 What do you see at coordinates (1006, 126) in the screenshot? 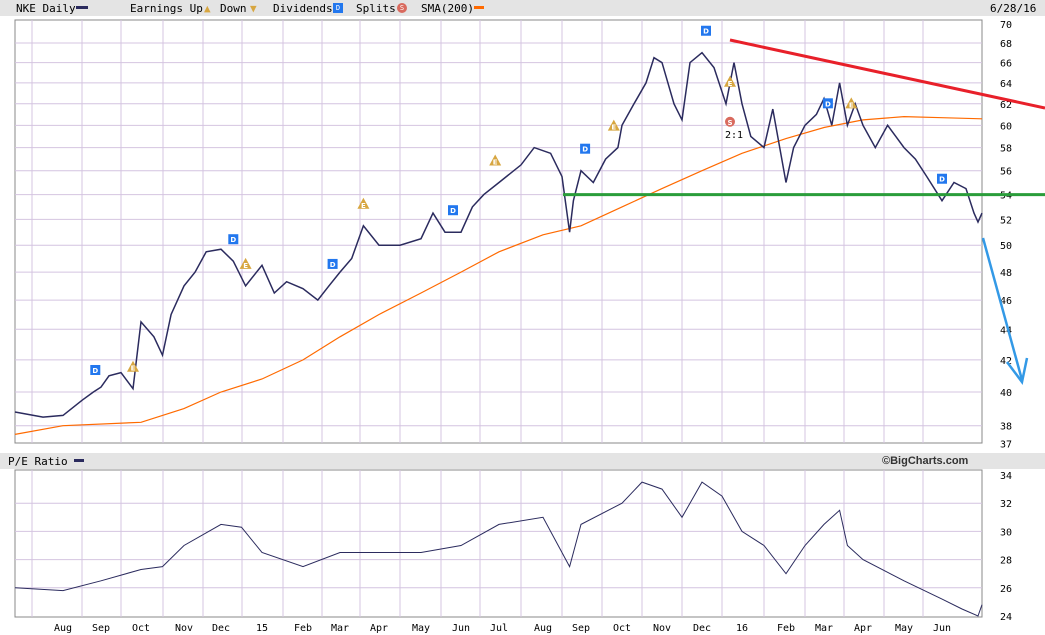
I see `price-y-tick-label: 60` at bounding box center [1006, 126].